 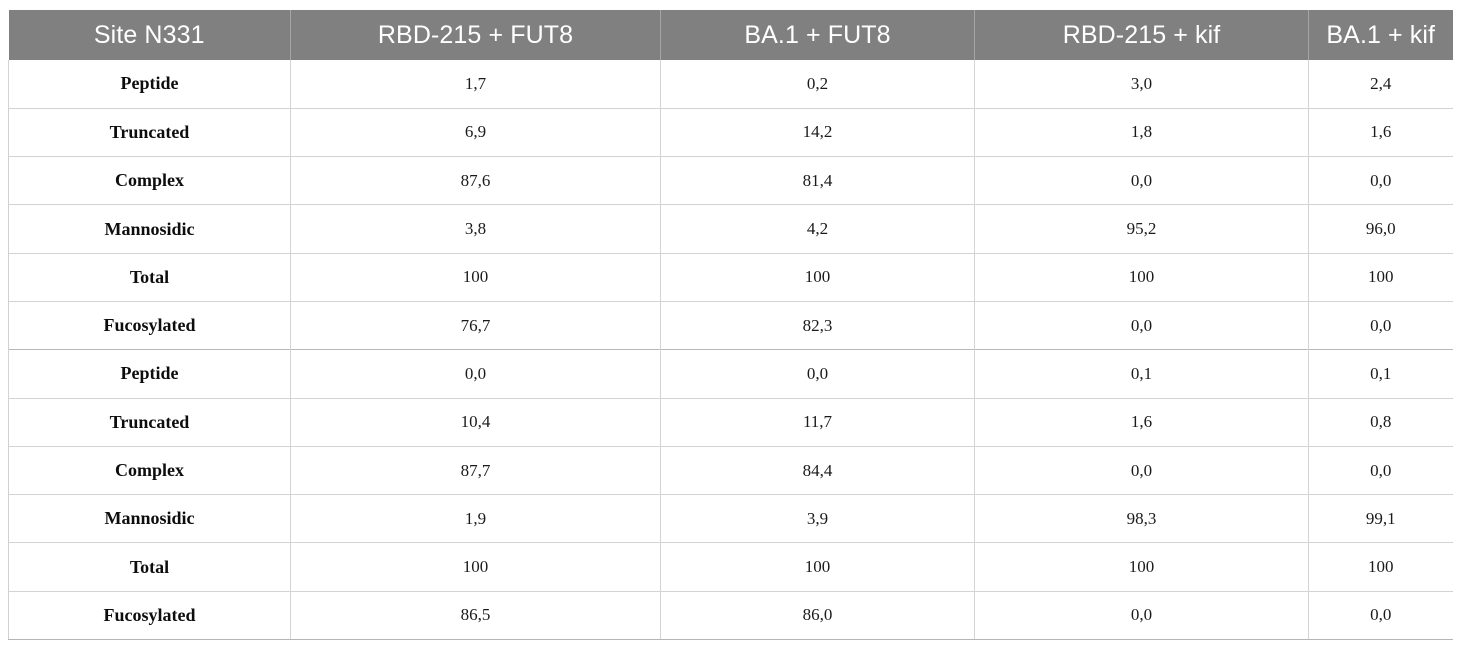 I want to click on cell-rbd215-kif: 0,1, so click(x=1141, y=374).